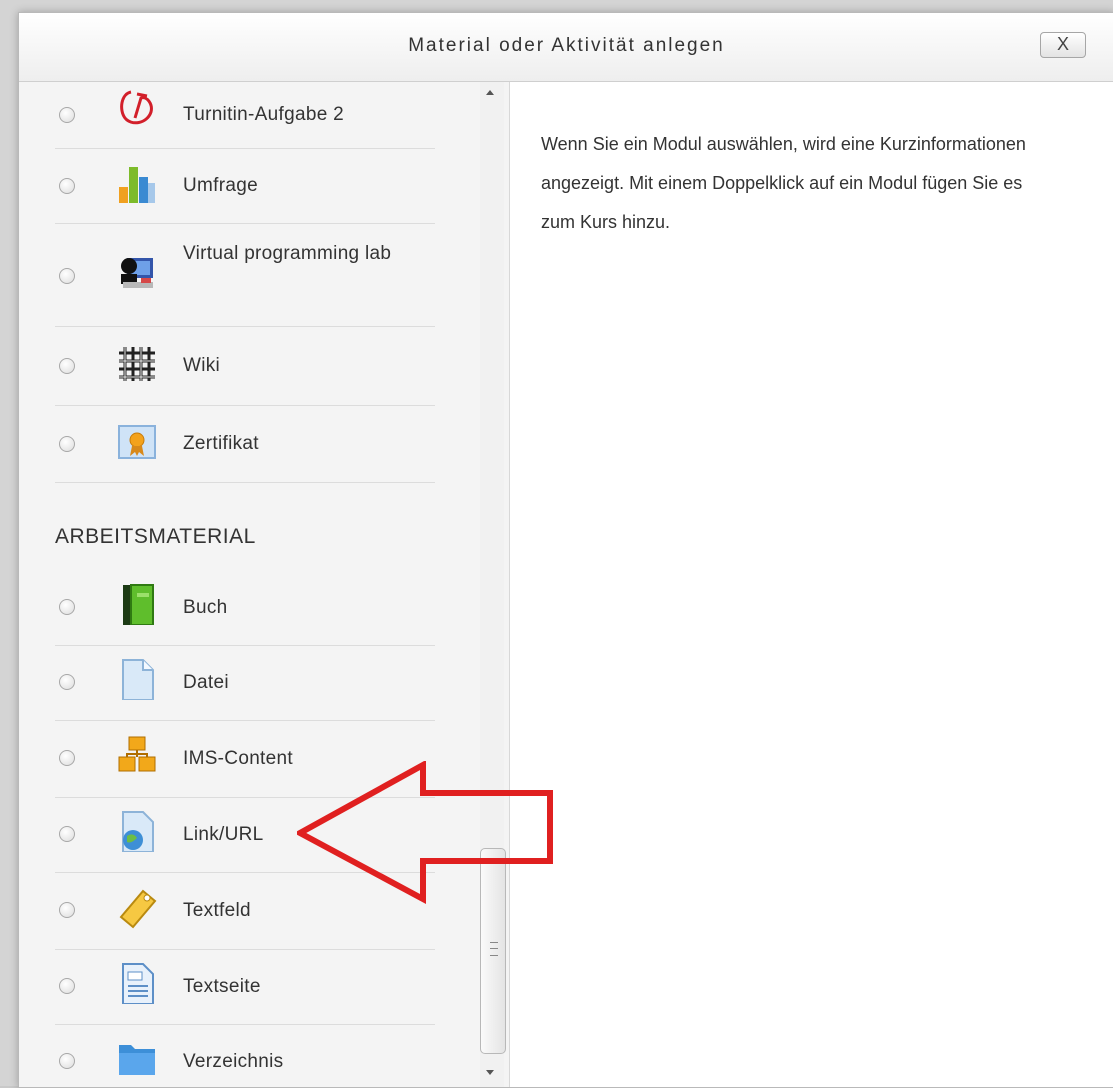 This screenshot has height=1088, width=1113. I want to click on survey-chart-icon, so click(137, 185).